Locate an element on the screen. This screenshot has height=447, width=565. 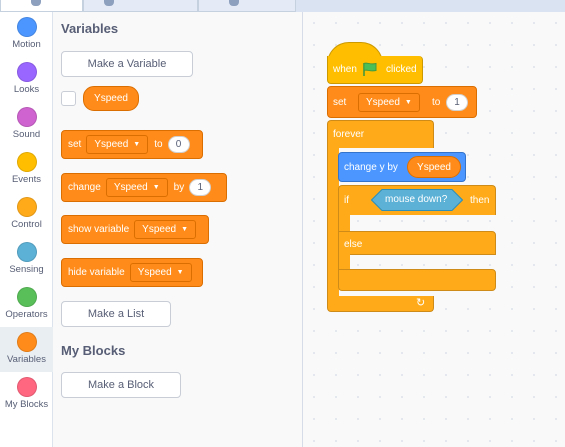
hide-variable-block: hide variable Yspeed ▼ is located at coordinates (132, 272).